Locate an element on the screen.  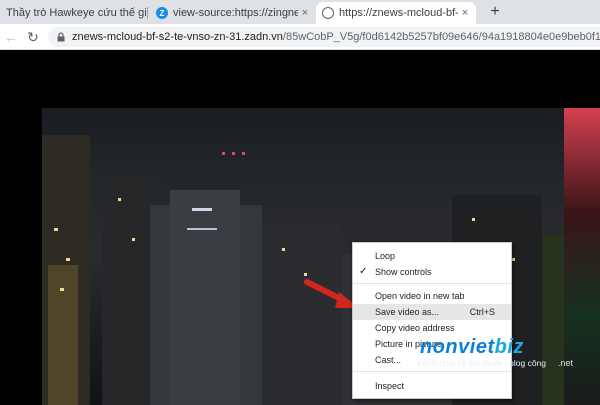
menu-item-label: Inspect is located at coordinates (390, 386).